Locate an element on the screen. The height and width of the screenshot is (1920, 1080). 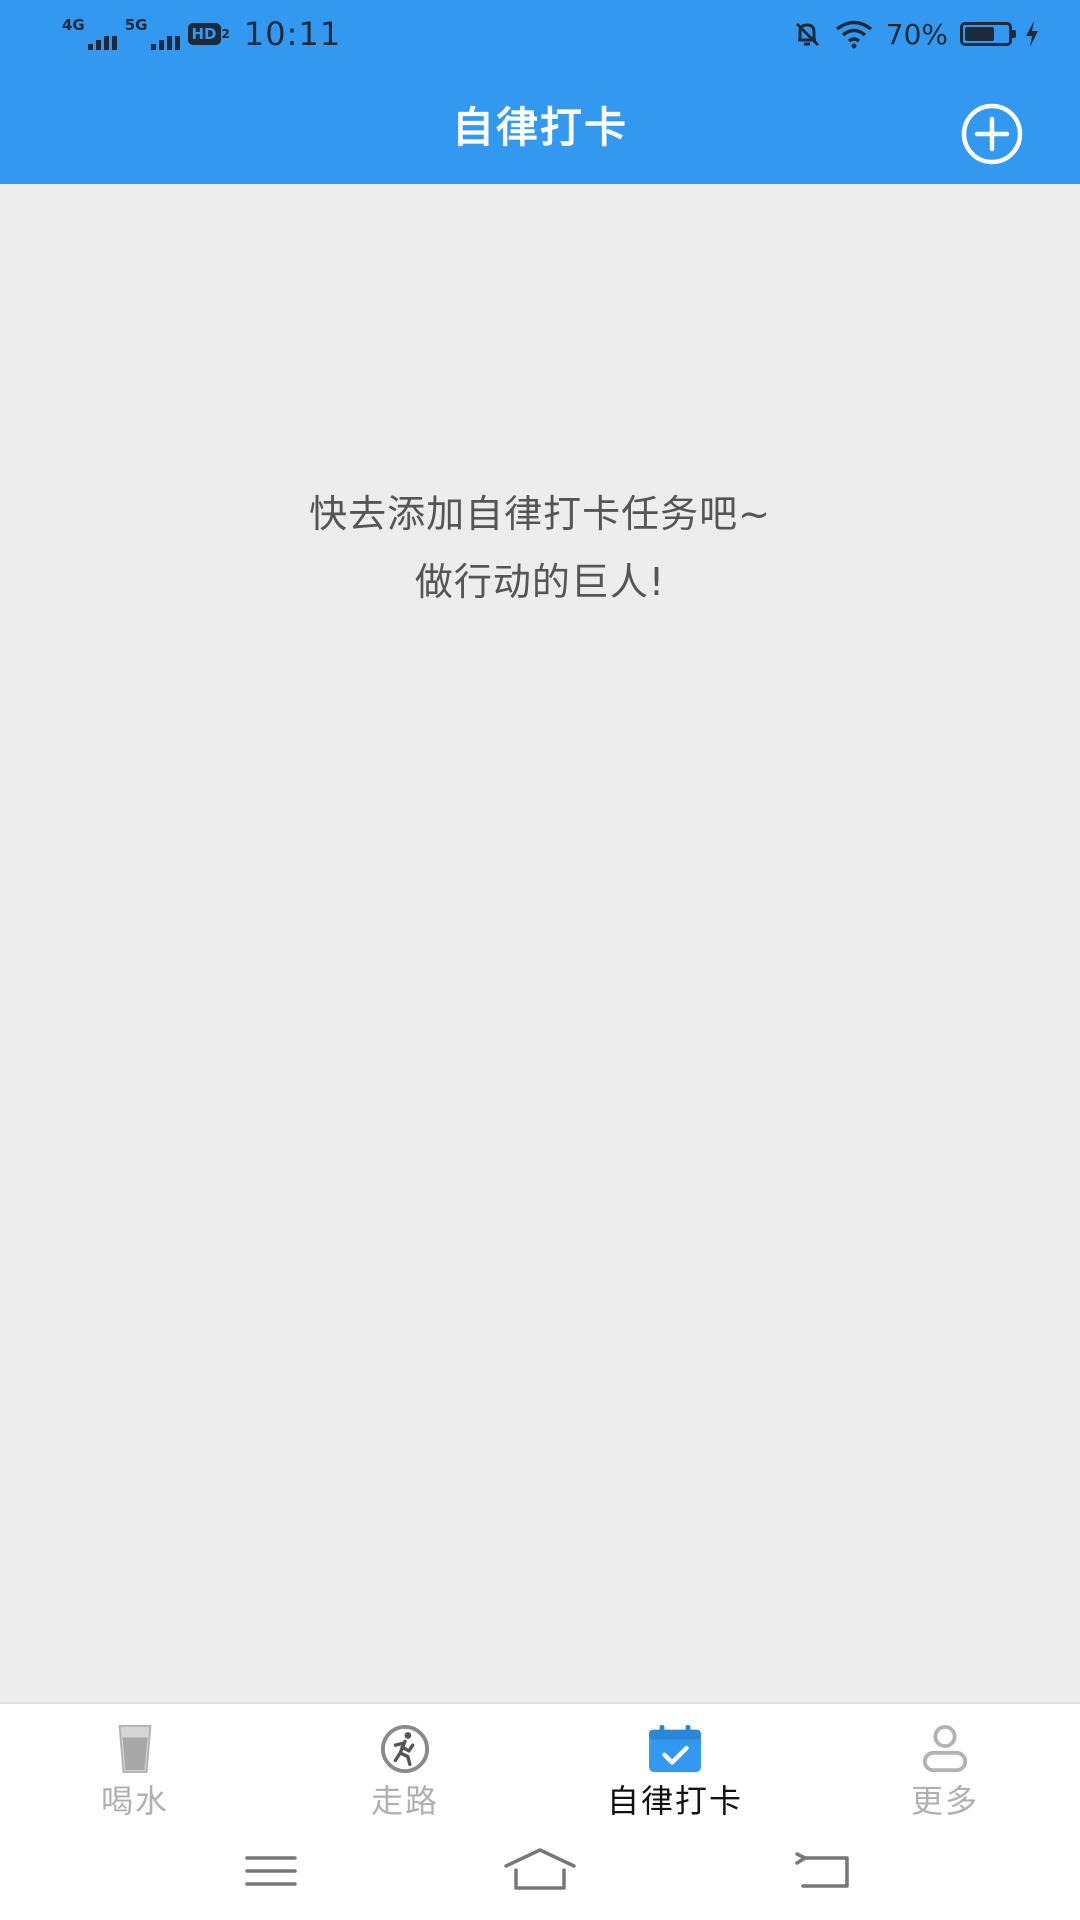
nav-label-checkin: 自律打卡 is located at coordinates (674, 1801).